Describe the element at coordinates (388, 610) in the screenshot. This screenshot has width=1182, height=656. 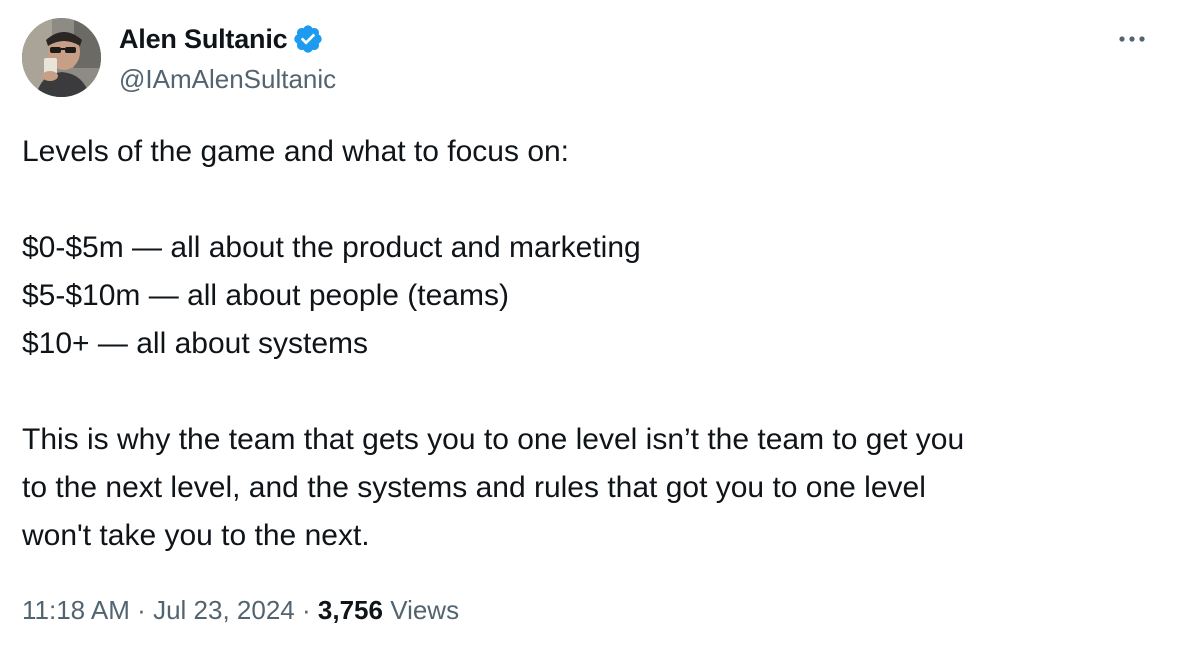
I see `views-link: 3,756 Views` at that location.